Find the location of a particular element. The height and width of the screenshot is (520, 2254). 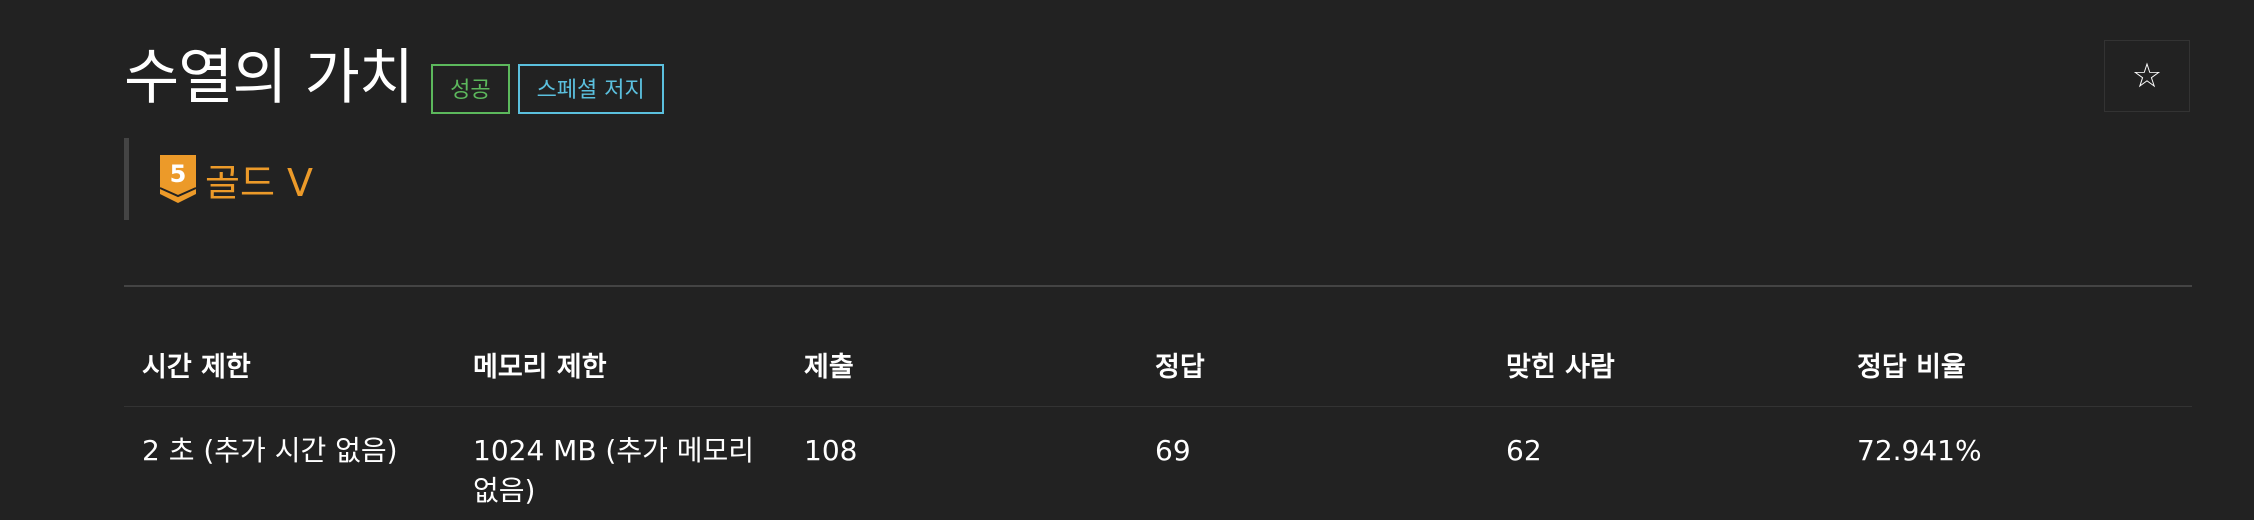

header-time-limit: 시간 제한 is located at coordinates (196, 367).